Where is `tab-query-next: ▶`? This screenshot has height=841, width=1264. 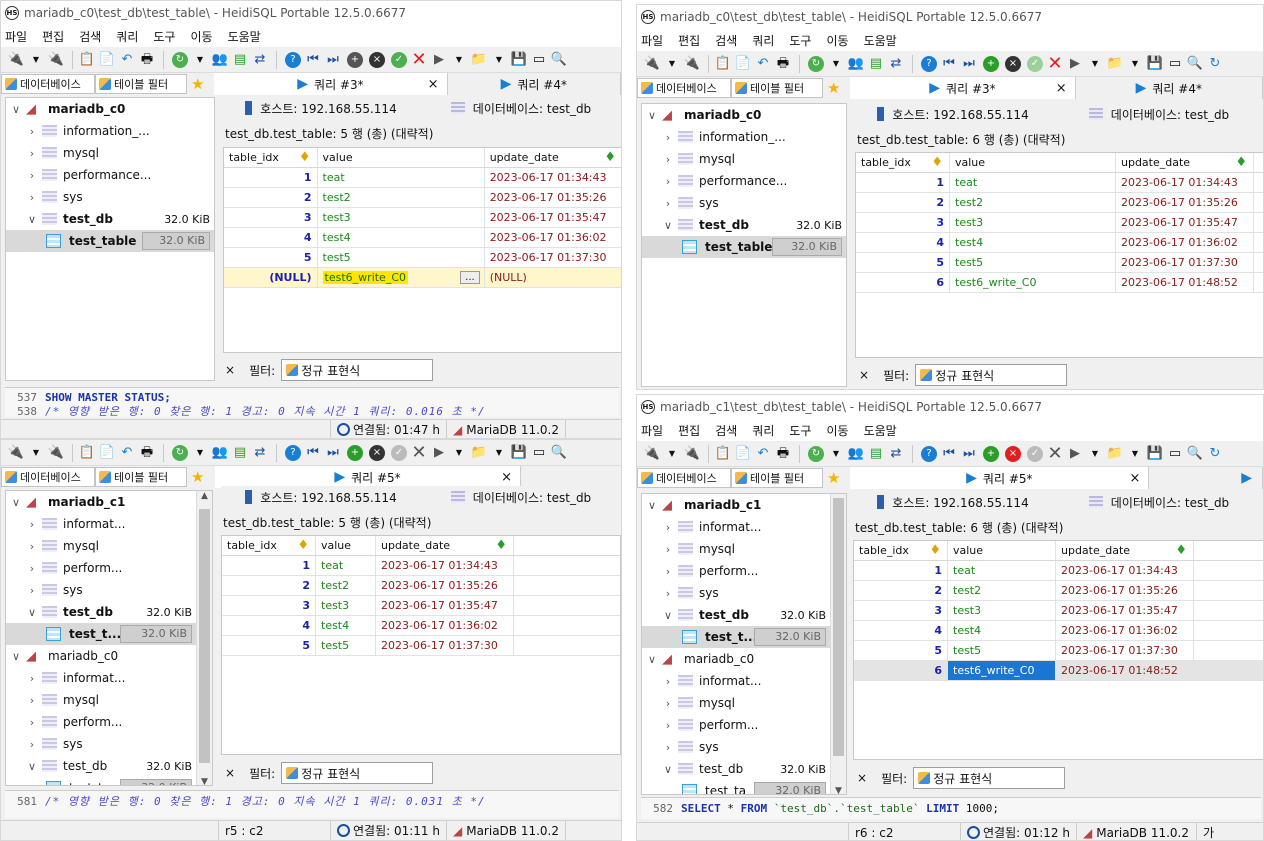
tab-query-next: ▶ is located at coordinates (1206, 478).